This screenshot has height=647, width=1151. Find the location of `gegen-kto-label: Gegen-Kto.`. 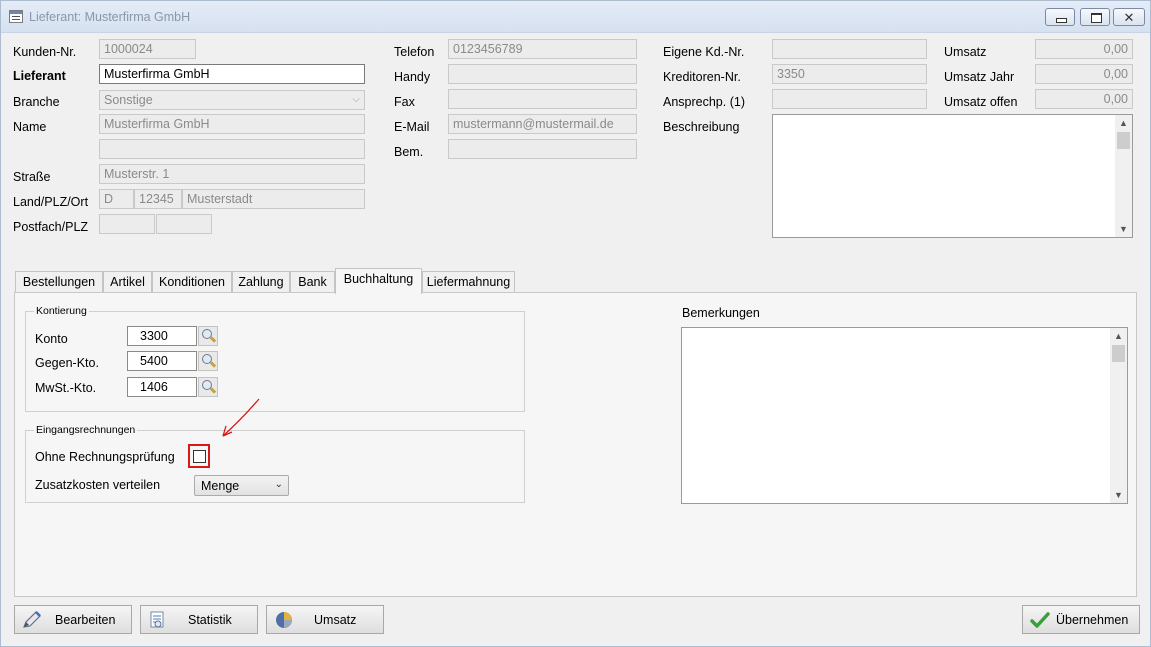

gegen-kto-label: Gegen-Kto. is located at coordinates (67, 363).